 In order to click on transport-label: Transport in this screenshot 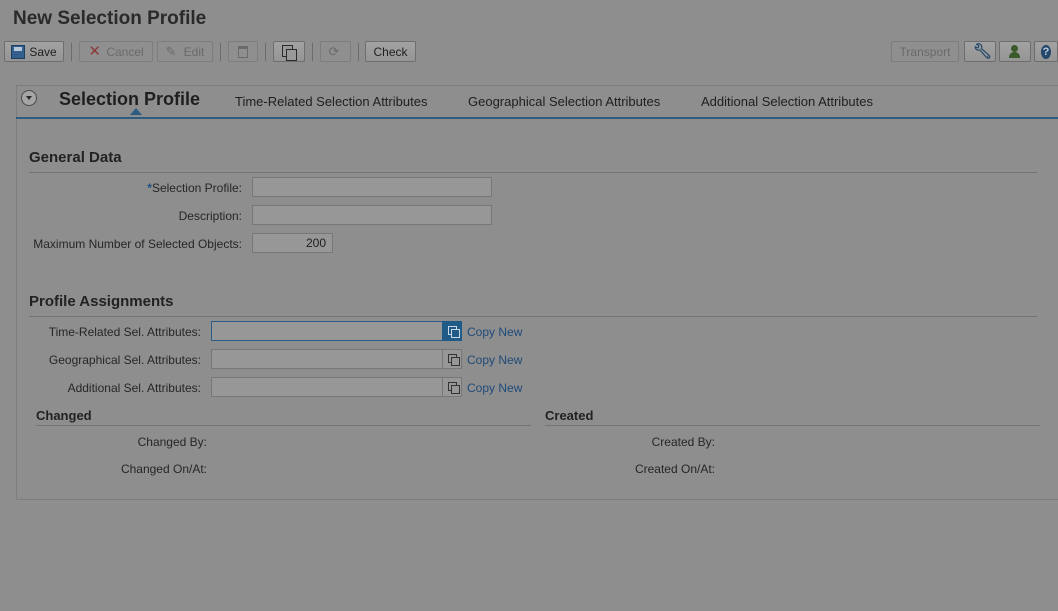, I will do `click(925, 51)`.